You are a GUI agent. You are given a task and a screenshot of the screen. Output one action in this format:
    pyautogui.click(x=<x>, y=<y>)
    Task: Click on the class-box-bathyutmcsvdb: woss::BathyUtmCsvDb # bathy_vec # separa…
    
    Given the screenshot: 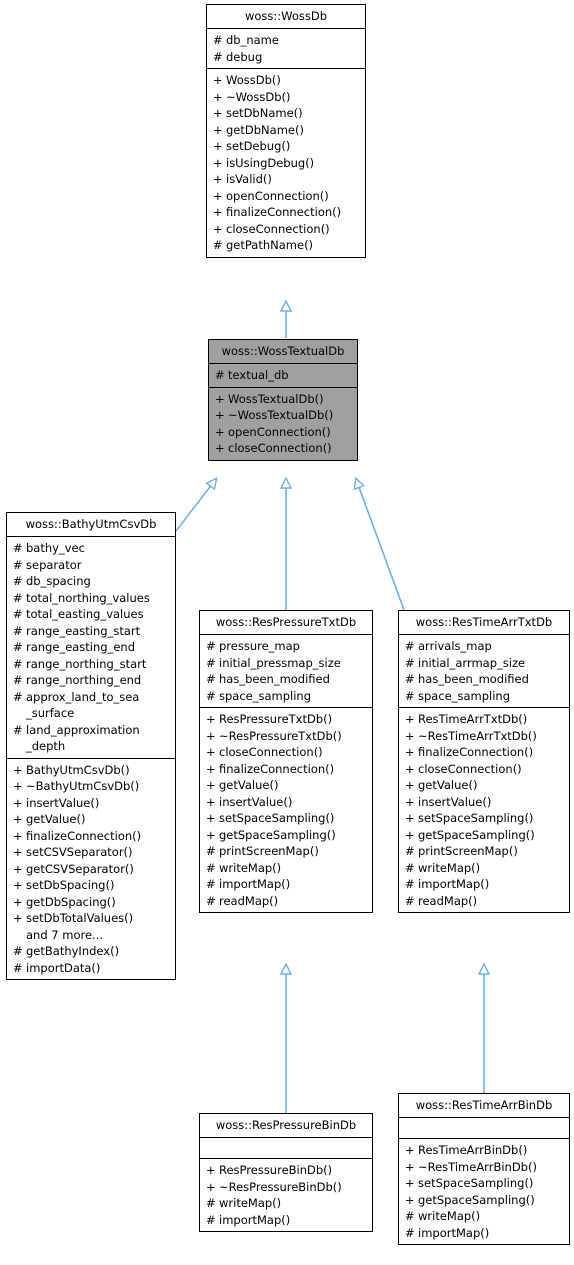 What is the action you would take?
    pyautogui.click(x=91, y=746)
    